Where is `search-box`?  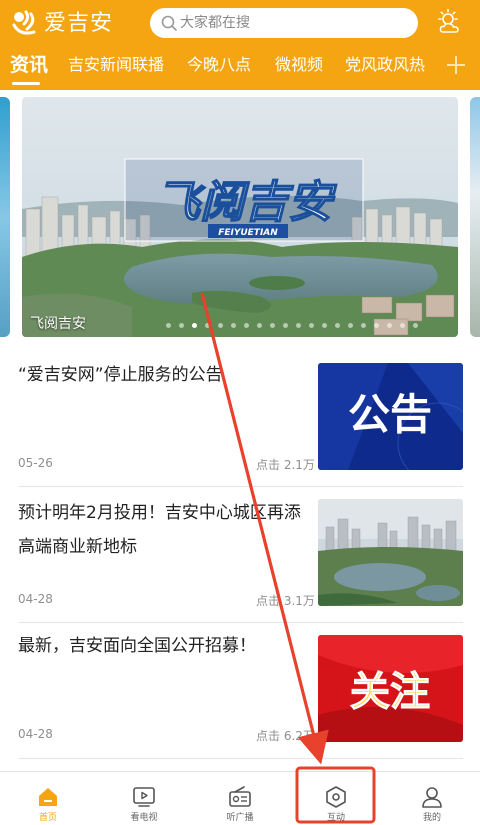 search-box is located at coordinates (284, 23).